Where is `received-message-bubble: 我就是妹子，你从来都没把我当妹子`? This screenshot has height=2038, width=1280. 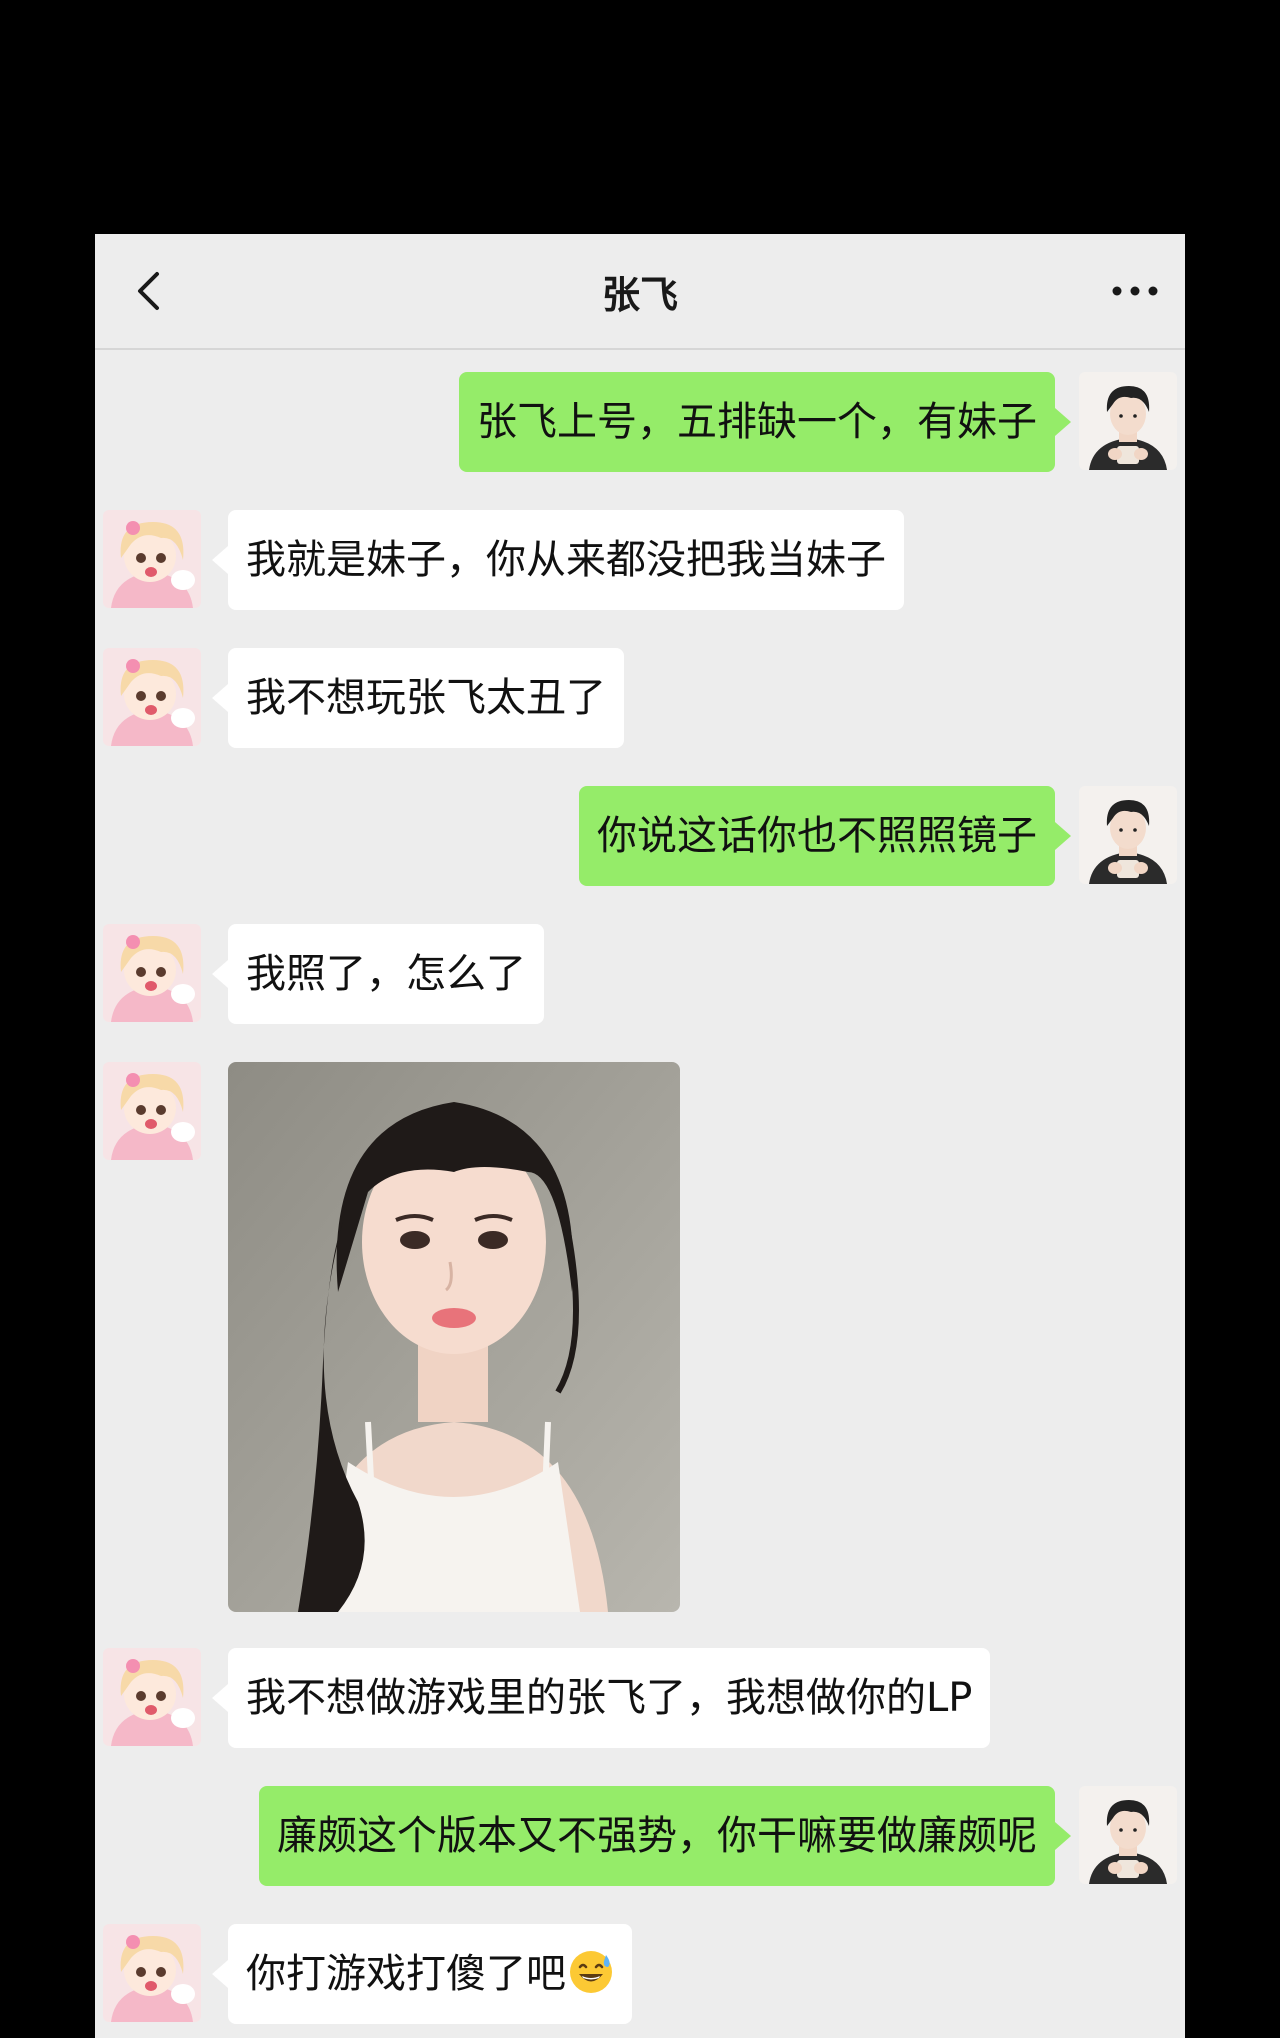
received-message-bubble: 我就是妹子，你从来都没把我当妹子 is located at coordinates (558, 560).